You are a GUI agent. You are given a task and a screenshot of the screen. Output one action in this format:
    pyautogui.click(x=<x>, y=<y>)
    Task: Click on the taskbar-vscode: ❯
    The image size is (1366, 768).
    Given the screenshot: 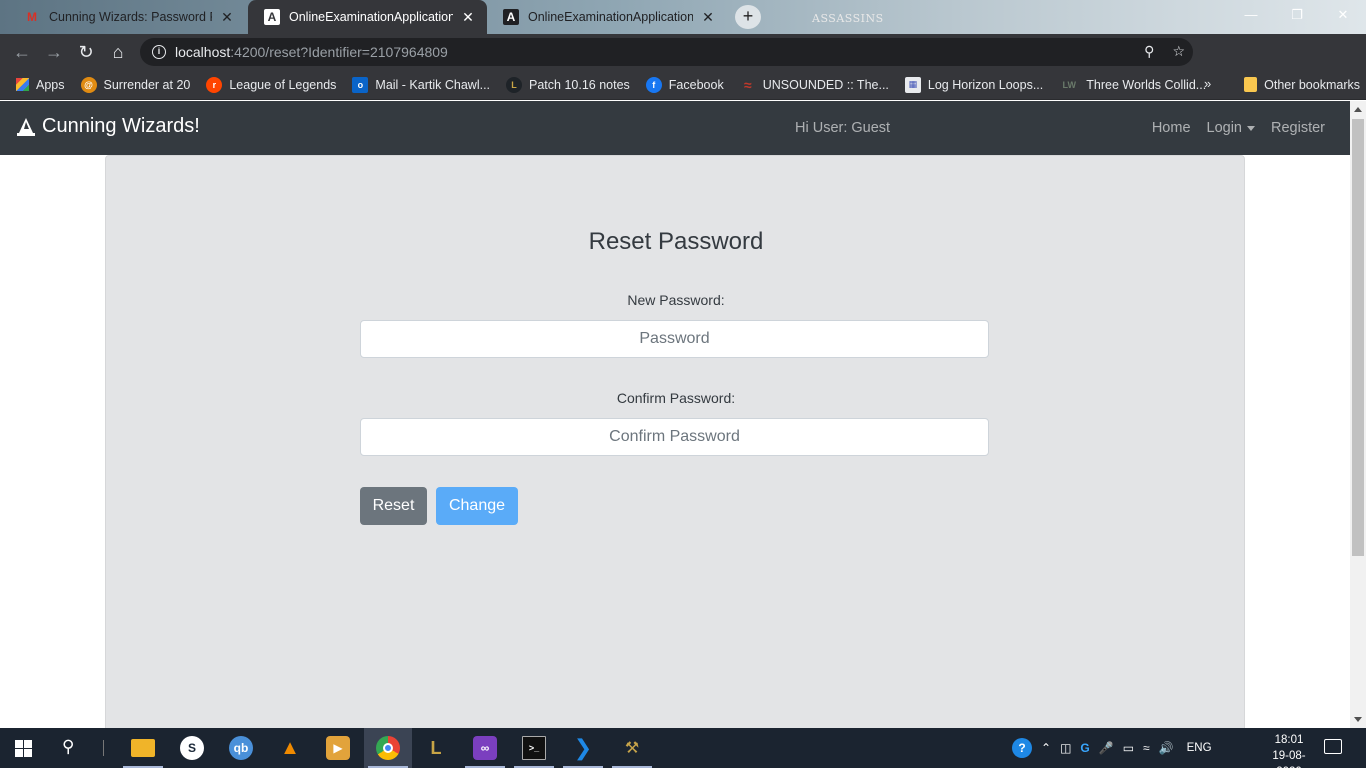 What is the action you would take?
    pyautogui.click(x=583, y=748)
    